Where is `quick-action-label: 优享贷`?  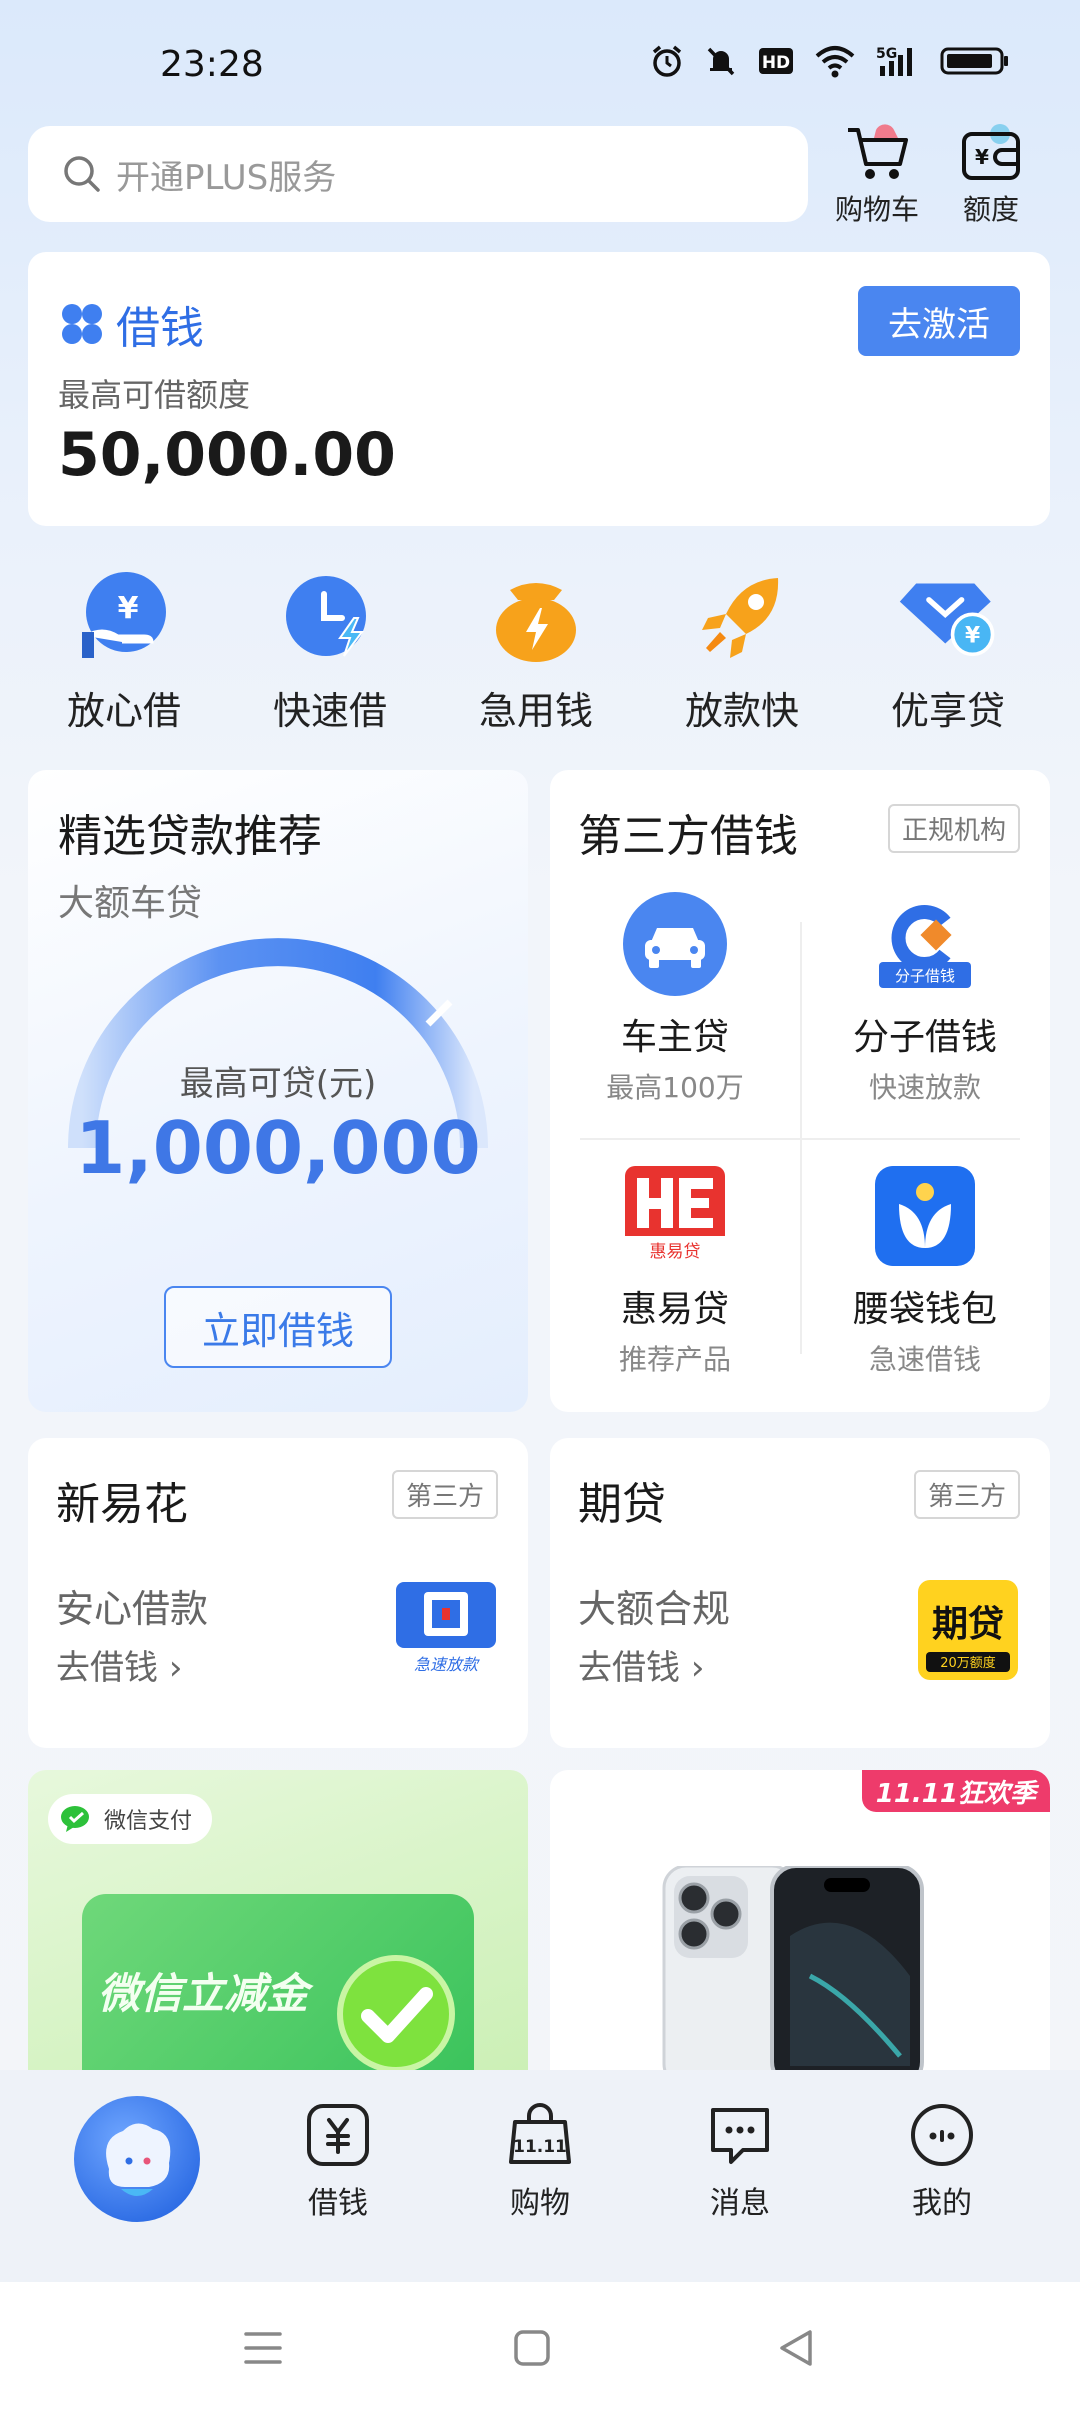
quick-action-label: 优享贷 is located at coordinates (947, 711).